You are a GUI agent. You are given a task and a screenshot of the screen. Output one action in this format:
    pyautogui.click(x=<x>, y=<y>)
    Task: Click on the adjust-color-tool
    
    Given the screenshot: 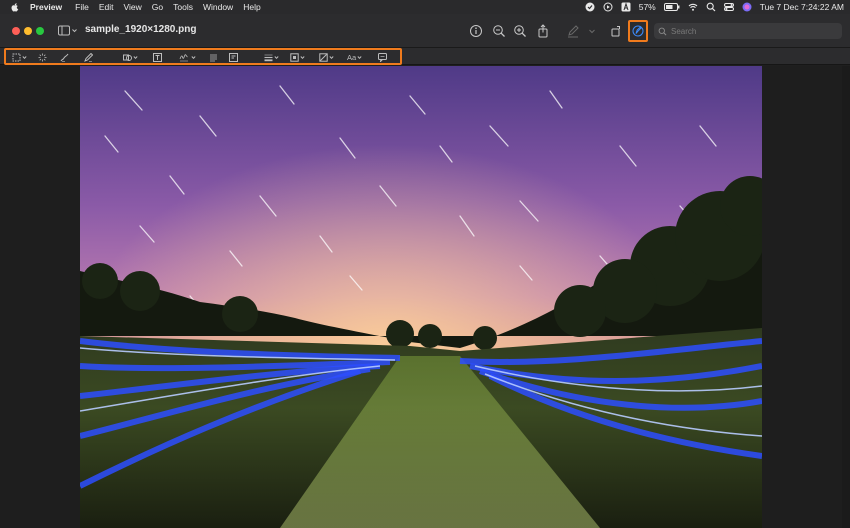 What is the action you would take?
    pyautogui.click(x=233, y=57)
    